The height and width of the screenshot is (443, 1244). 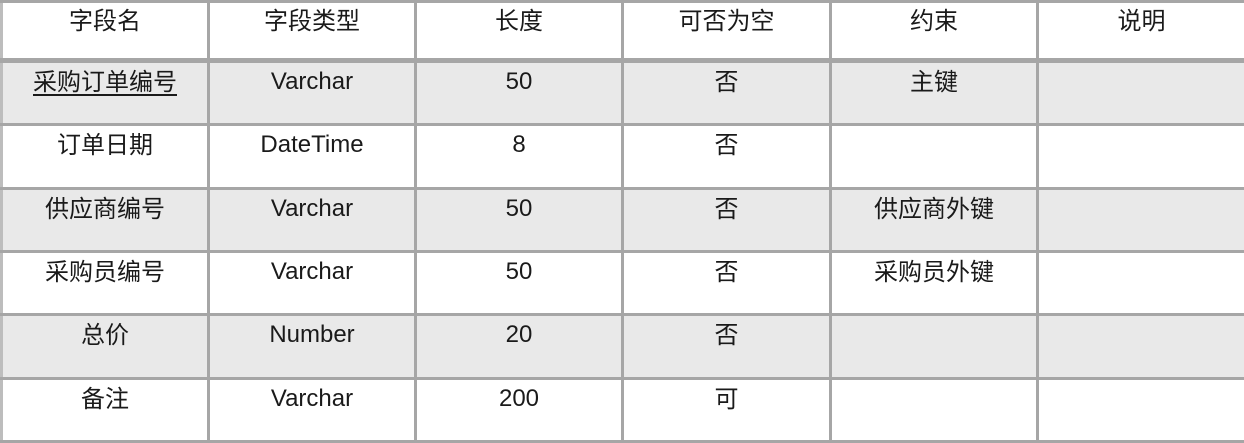 What do you see at coordinates (105, 219) in the screenshot?
I see `cell-field-name: 供应商编号` at bounding box center [105, 219].